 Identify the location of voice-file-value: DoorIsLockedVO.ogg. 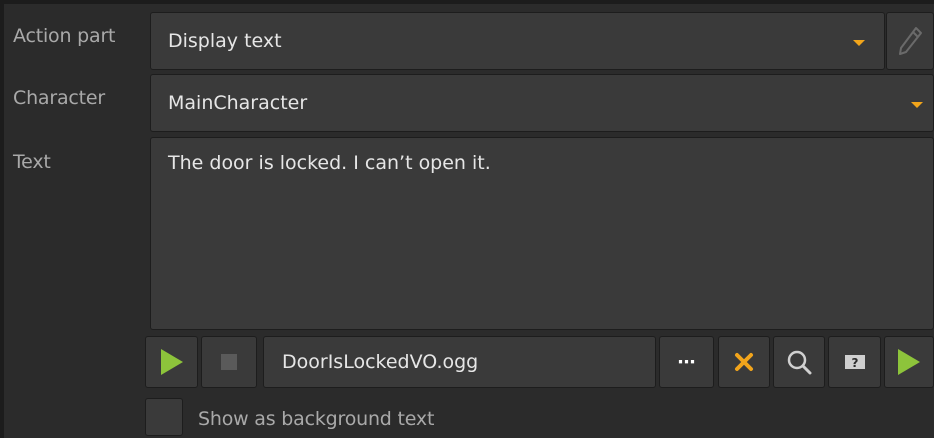
(380, 362).